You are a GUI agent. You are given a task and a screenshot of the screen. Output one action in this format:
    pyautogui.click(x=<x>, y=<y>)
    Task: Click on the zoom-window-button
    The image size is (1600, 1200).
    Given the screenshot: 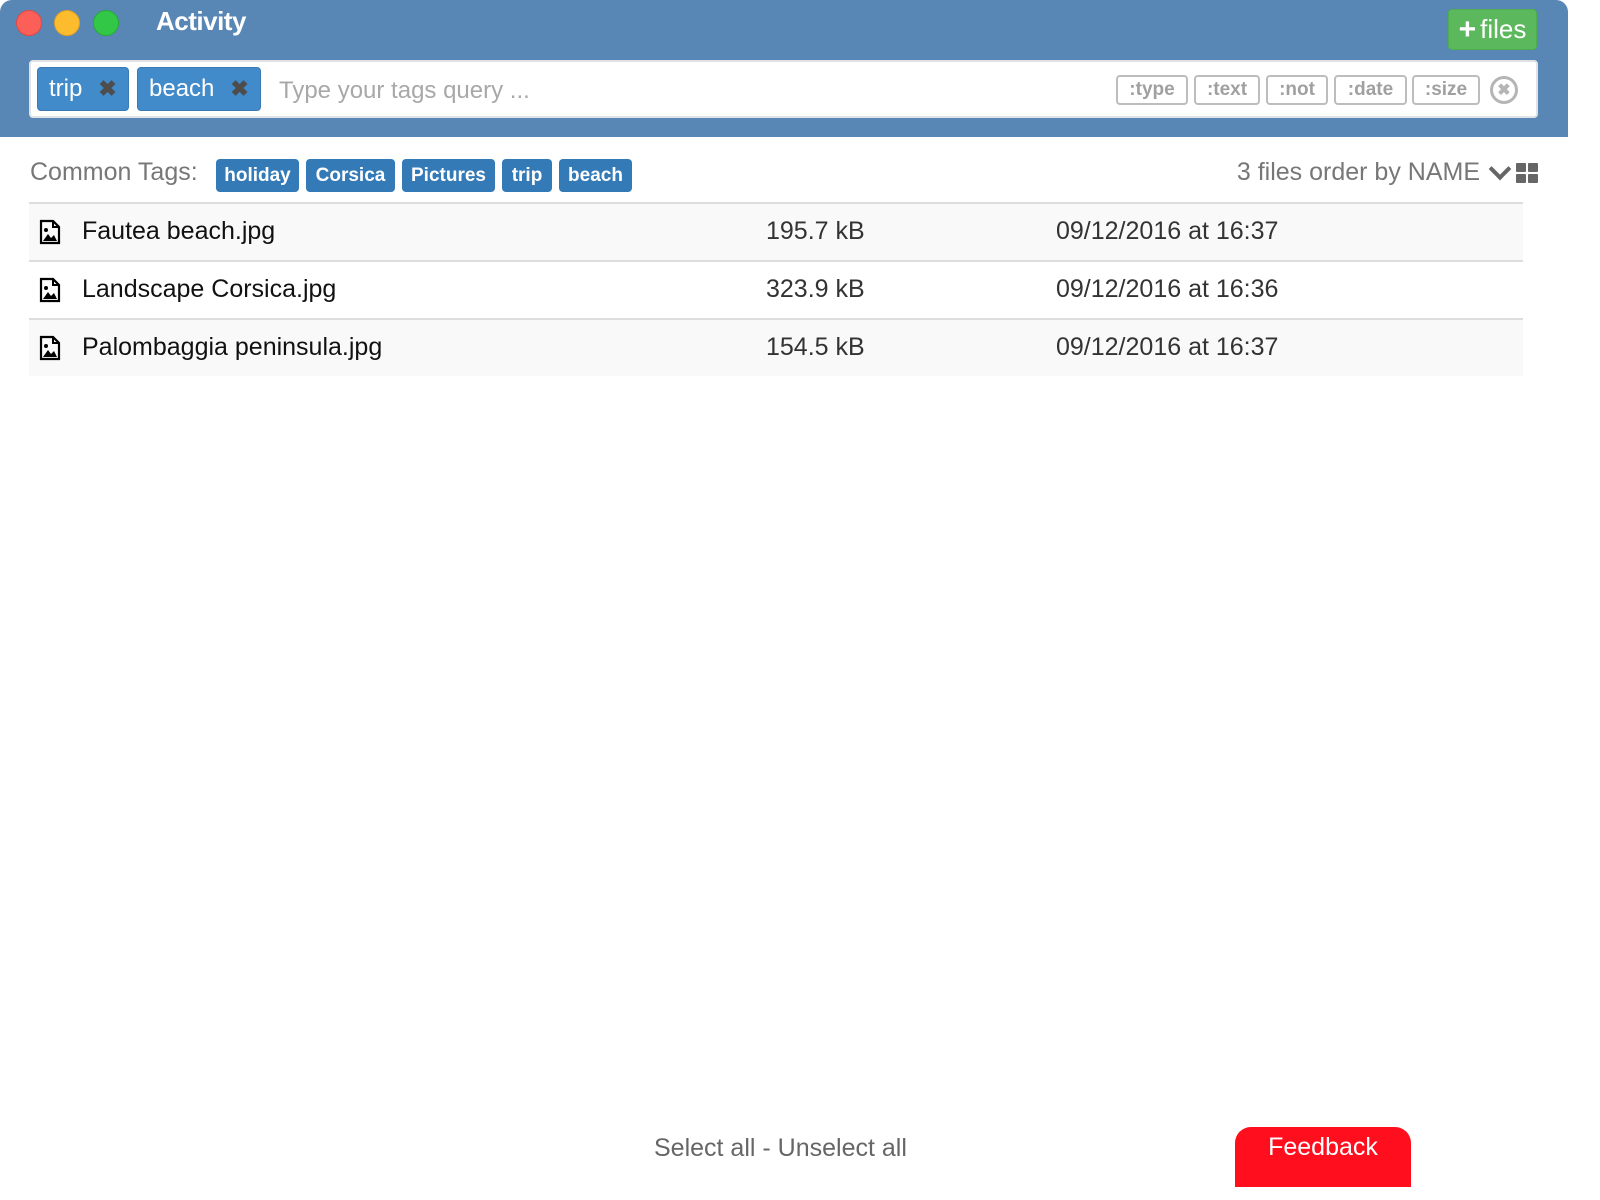 What is the action you would take?
    pyautogui.click(x=106, y=23)
    